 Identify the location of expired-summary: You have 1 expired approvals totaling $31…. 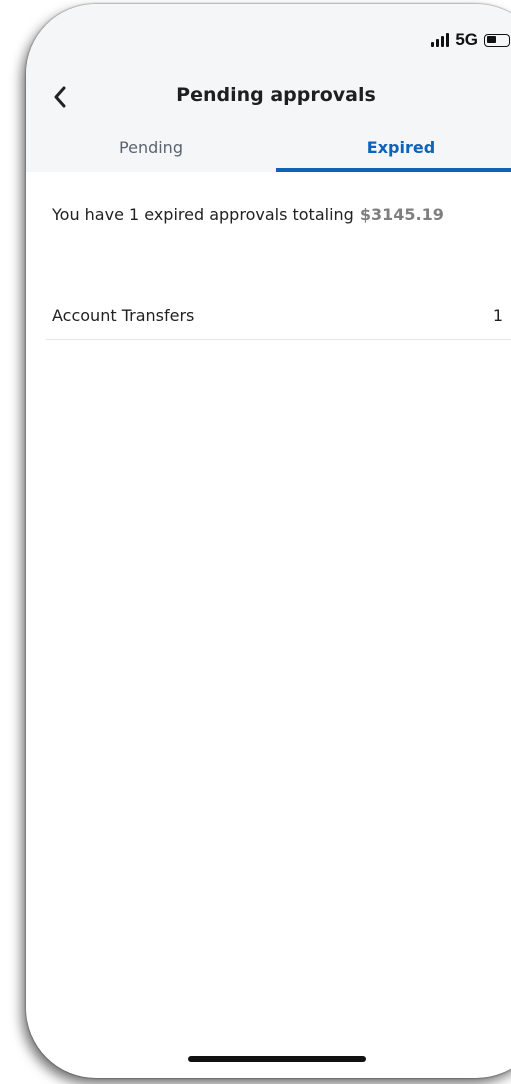
(248, 214).